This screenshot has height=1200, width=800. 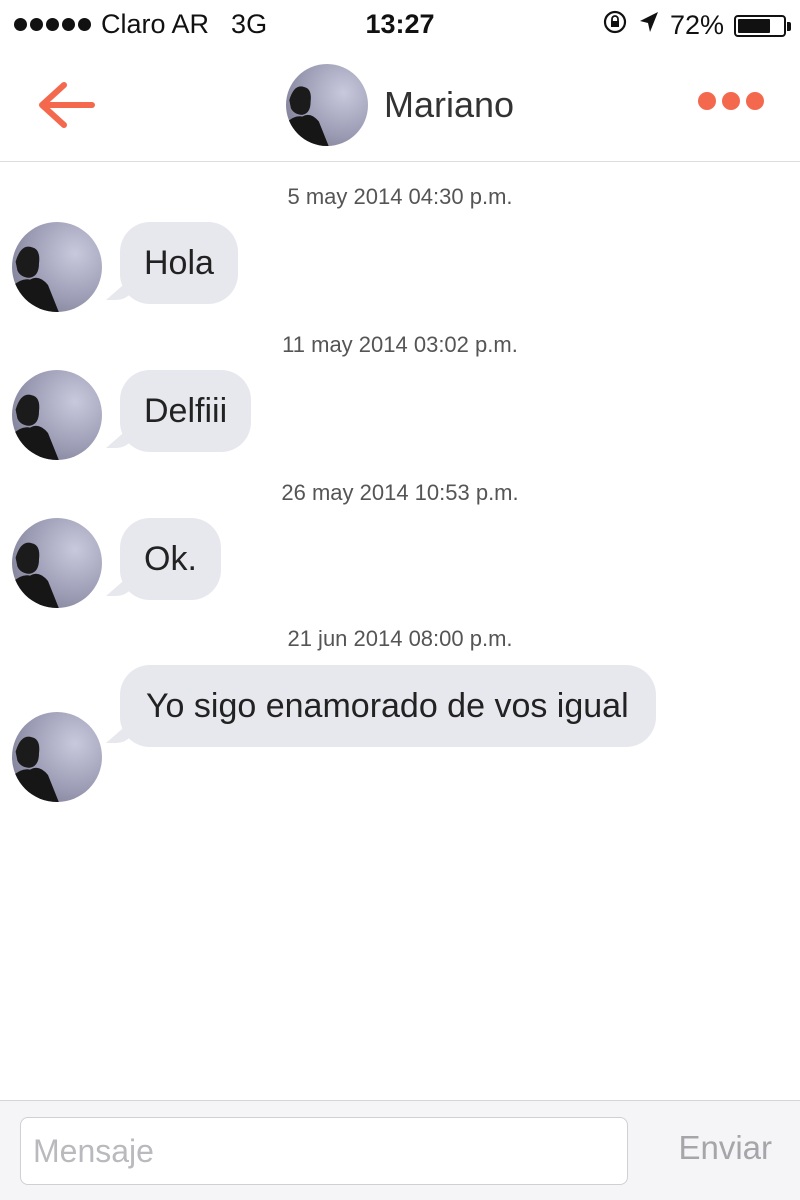 I want to click on send-button: Enviar, so click(x=725, y=1148).